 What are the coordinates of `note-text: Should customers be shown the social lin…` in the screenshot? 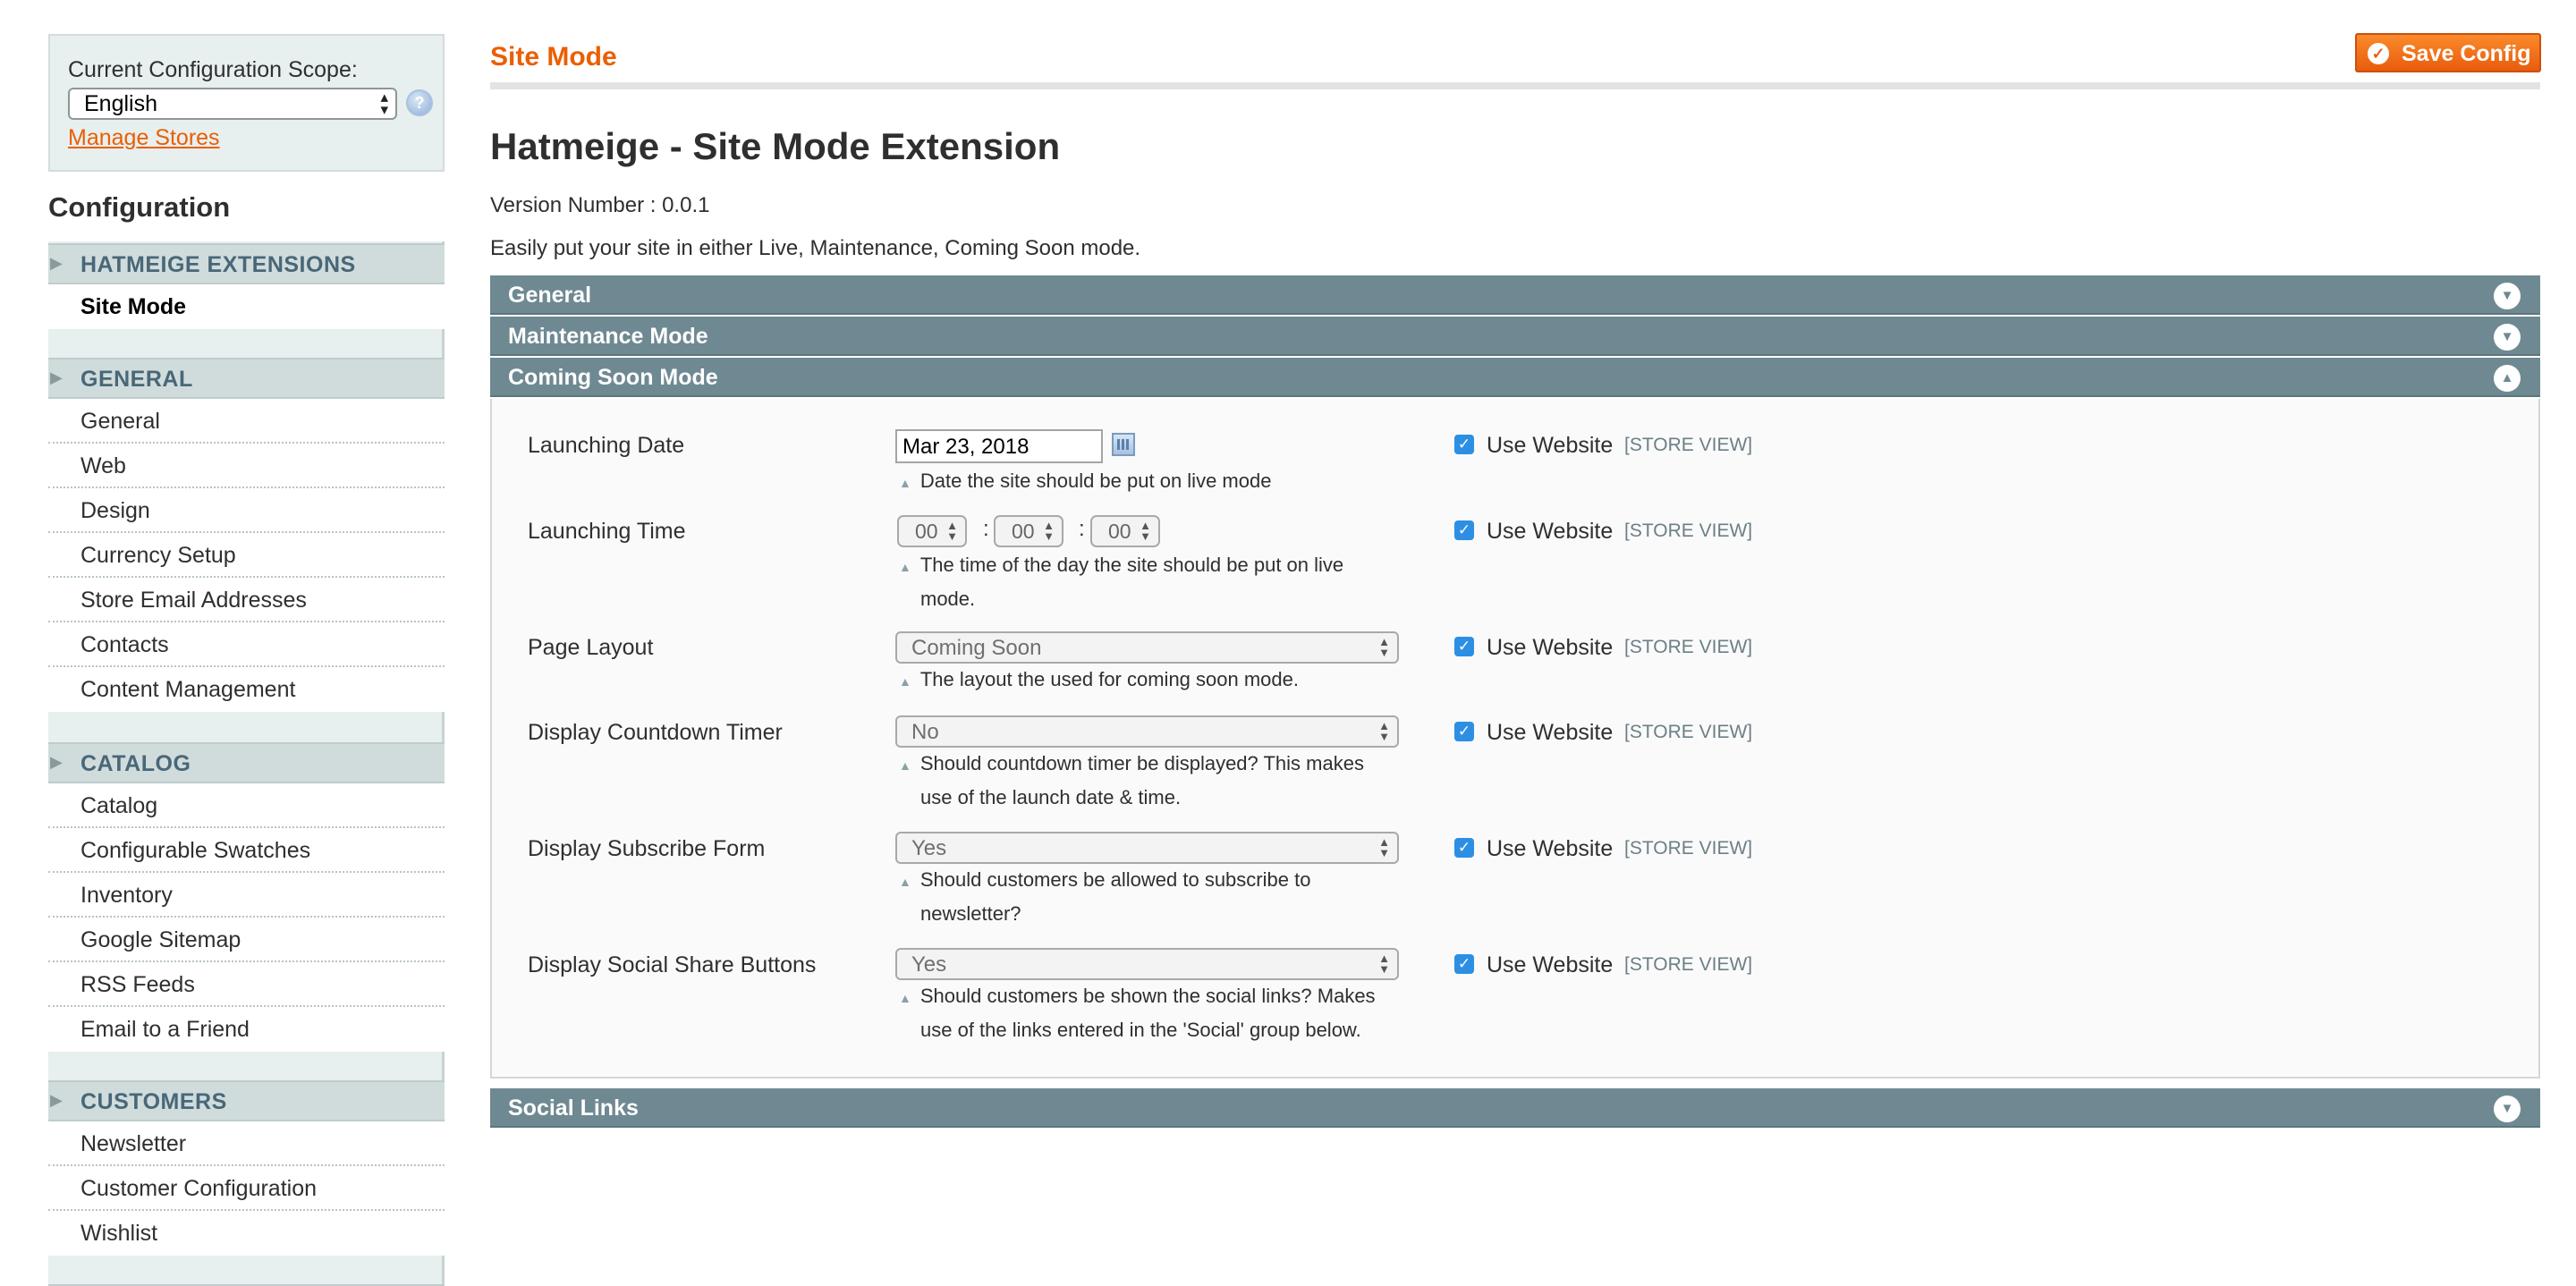 It's located at (1147, 996).